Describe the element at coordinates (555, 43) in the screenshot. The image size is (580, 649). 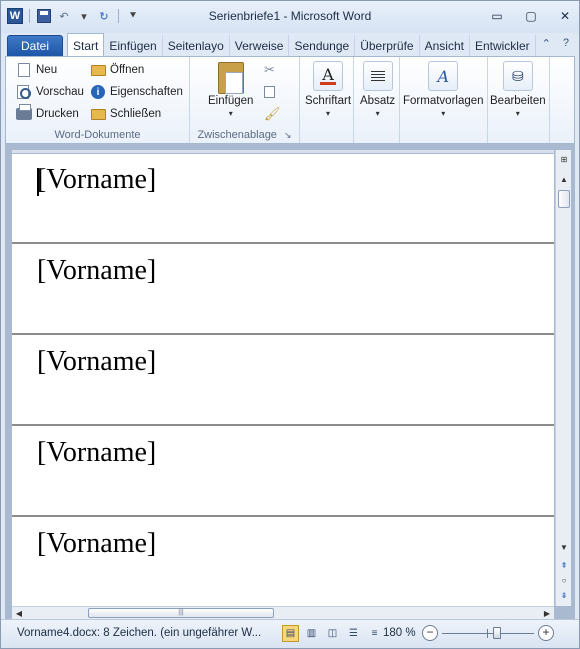
I see `ribbon-tabs-right: ⌃ ?` at that location.